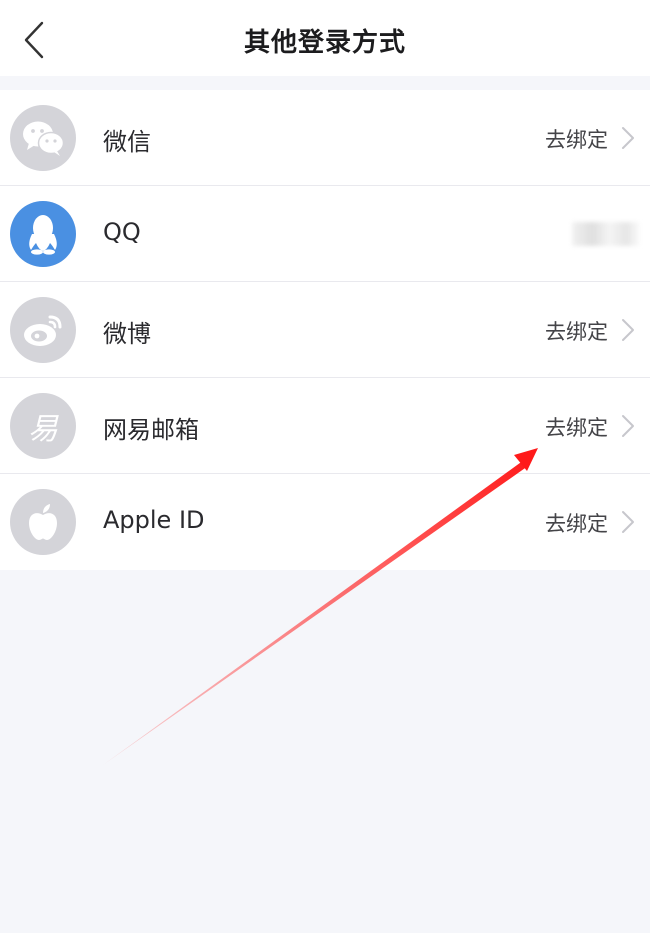 The height and width of the screenshot is (933, 650). What do you see at coordinates (325, 138) in the screenshot?
I see `list-item-wechat: 微信 去绑定` at bounding box center [325, 138].